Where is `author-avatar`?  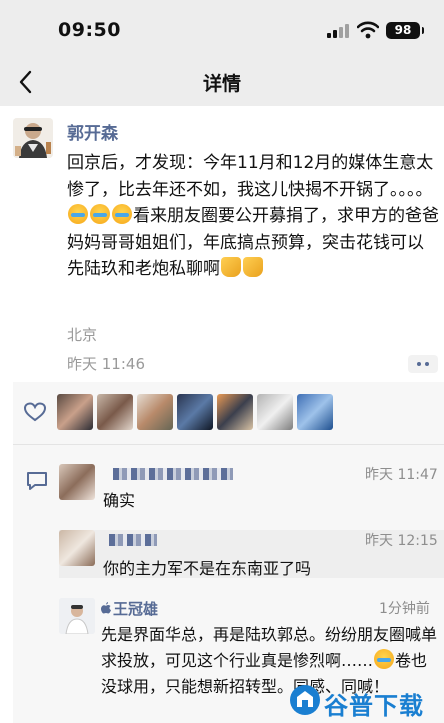 author-avatar is located at coordinates (33, 138).